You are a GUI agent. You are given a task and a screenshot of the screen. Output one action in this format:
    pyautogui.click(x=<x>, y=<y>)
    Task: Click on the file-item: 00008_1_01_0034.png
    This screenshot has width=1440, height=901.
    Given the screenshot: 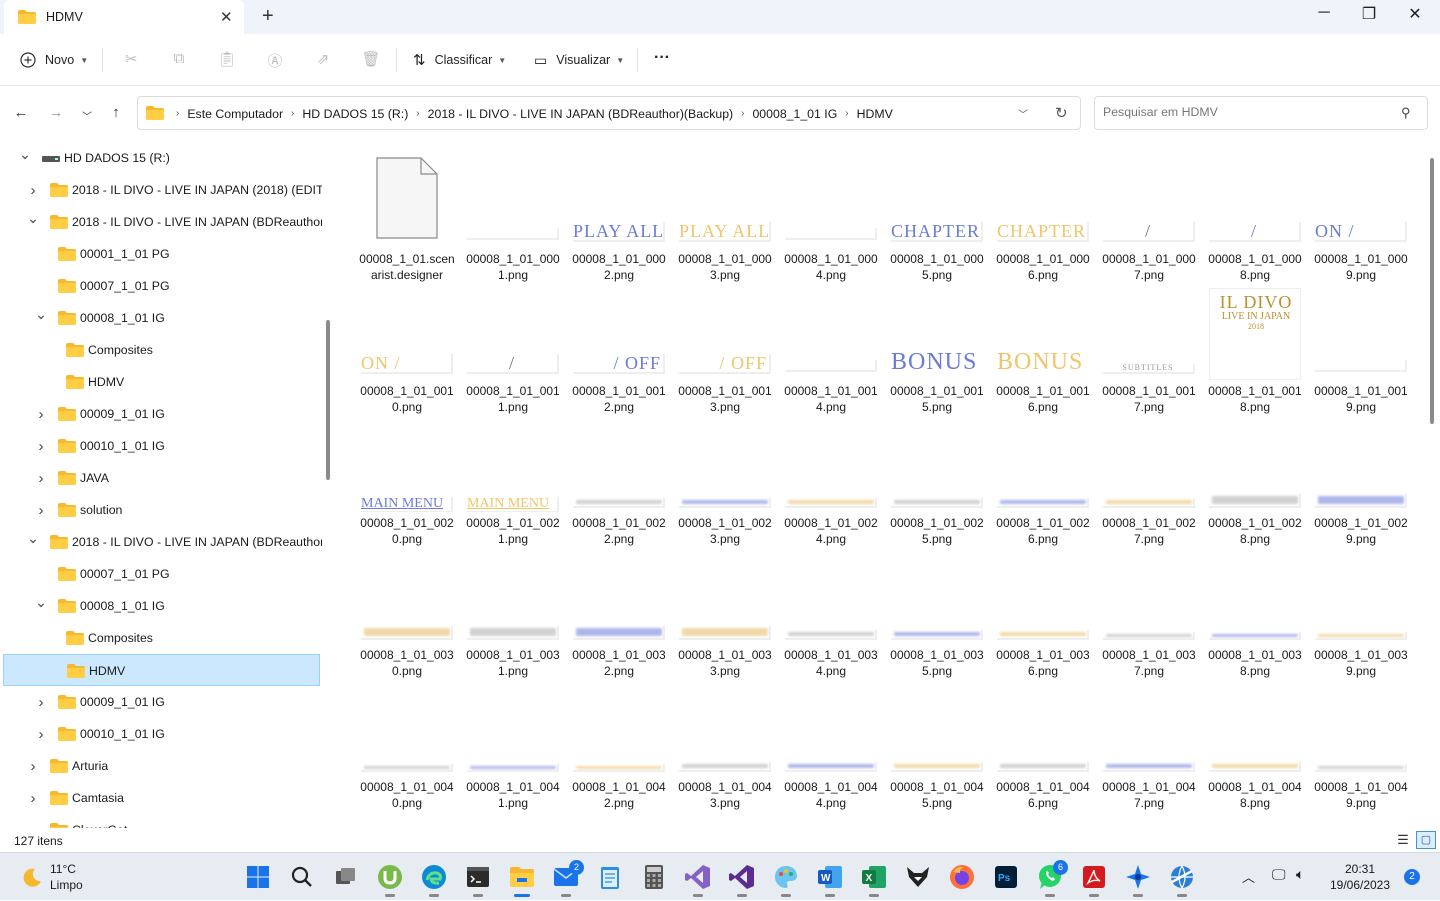 What is the action you would take?
    pyautogui.click(x=831, y=611)
    